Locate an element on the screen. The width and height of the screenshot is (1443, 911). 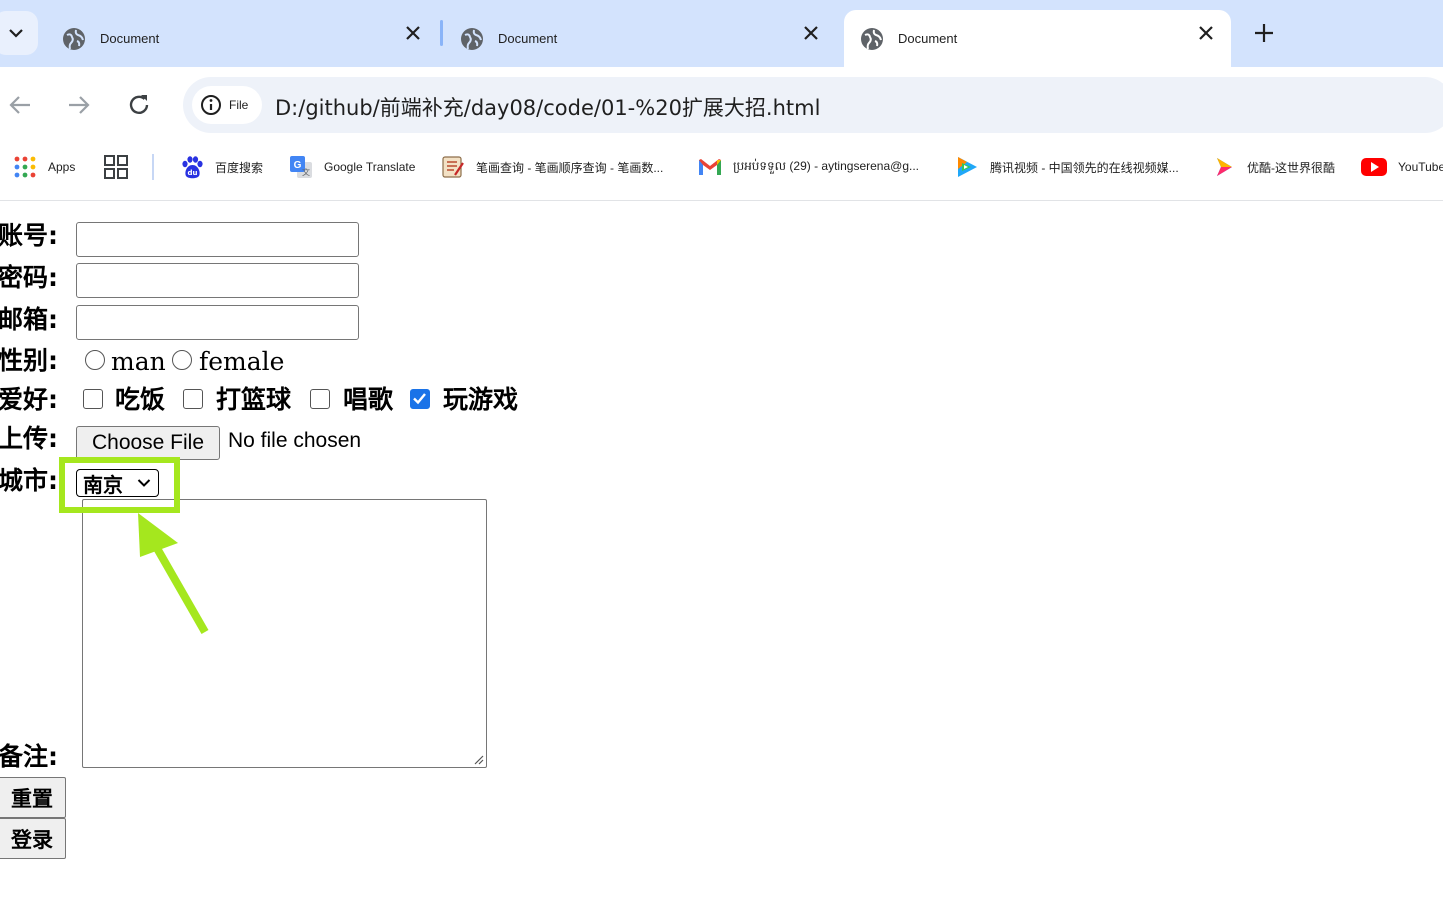
password-label: 密码: is located at coordinates (29, 277).